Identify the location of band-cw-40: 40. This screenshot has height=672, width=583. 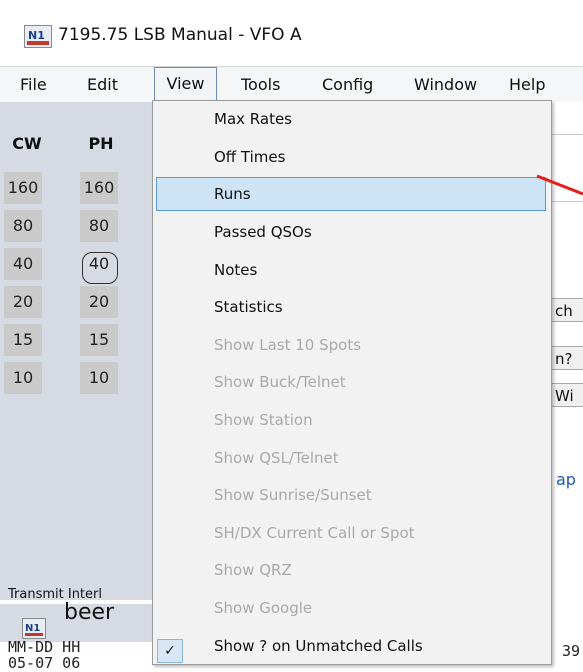
(23, 264).